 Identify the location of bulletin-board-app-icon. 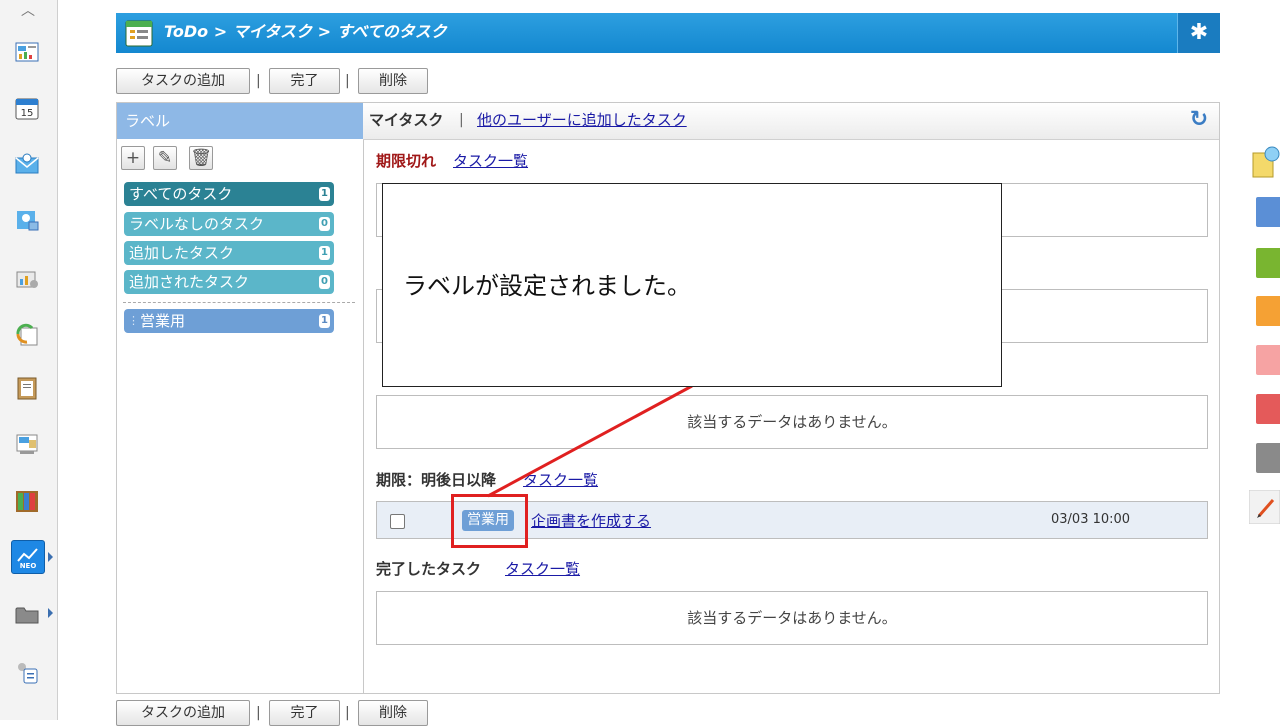
(28, 389).